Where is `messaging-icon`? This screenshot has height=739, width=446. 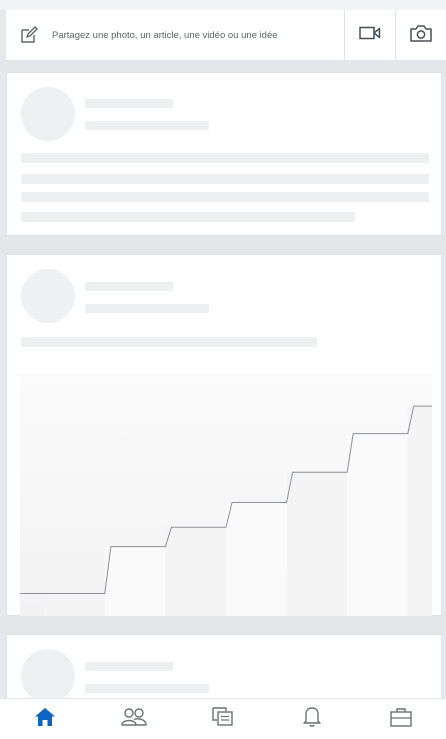
messaging-icon is located at coordinates (223, 719).